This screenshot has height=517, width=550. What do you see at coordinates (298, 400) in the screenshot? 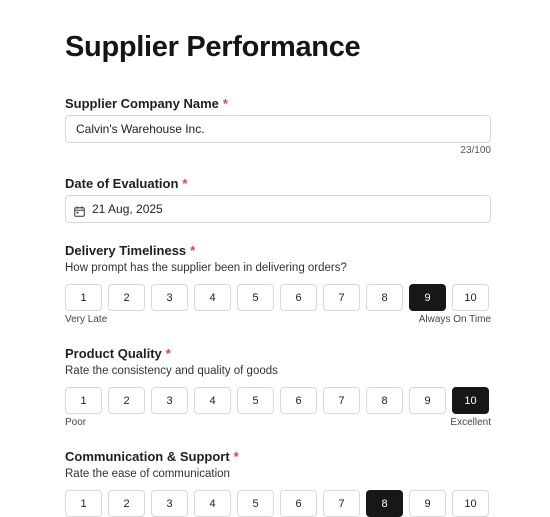
I see `quality-option-6: 6` at bounding box center [298, 400].